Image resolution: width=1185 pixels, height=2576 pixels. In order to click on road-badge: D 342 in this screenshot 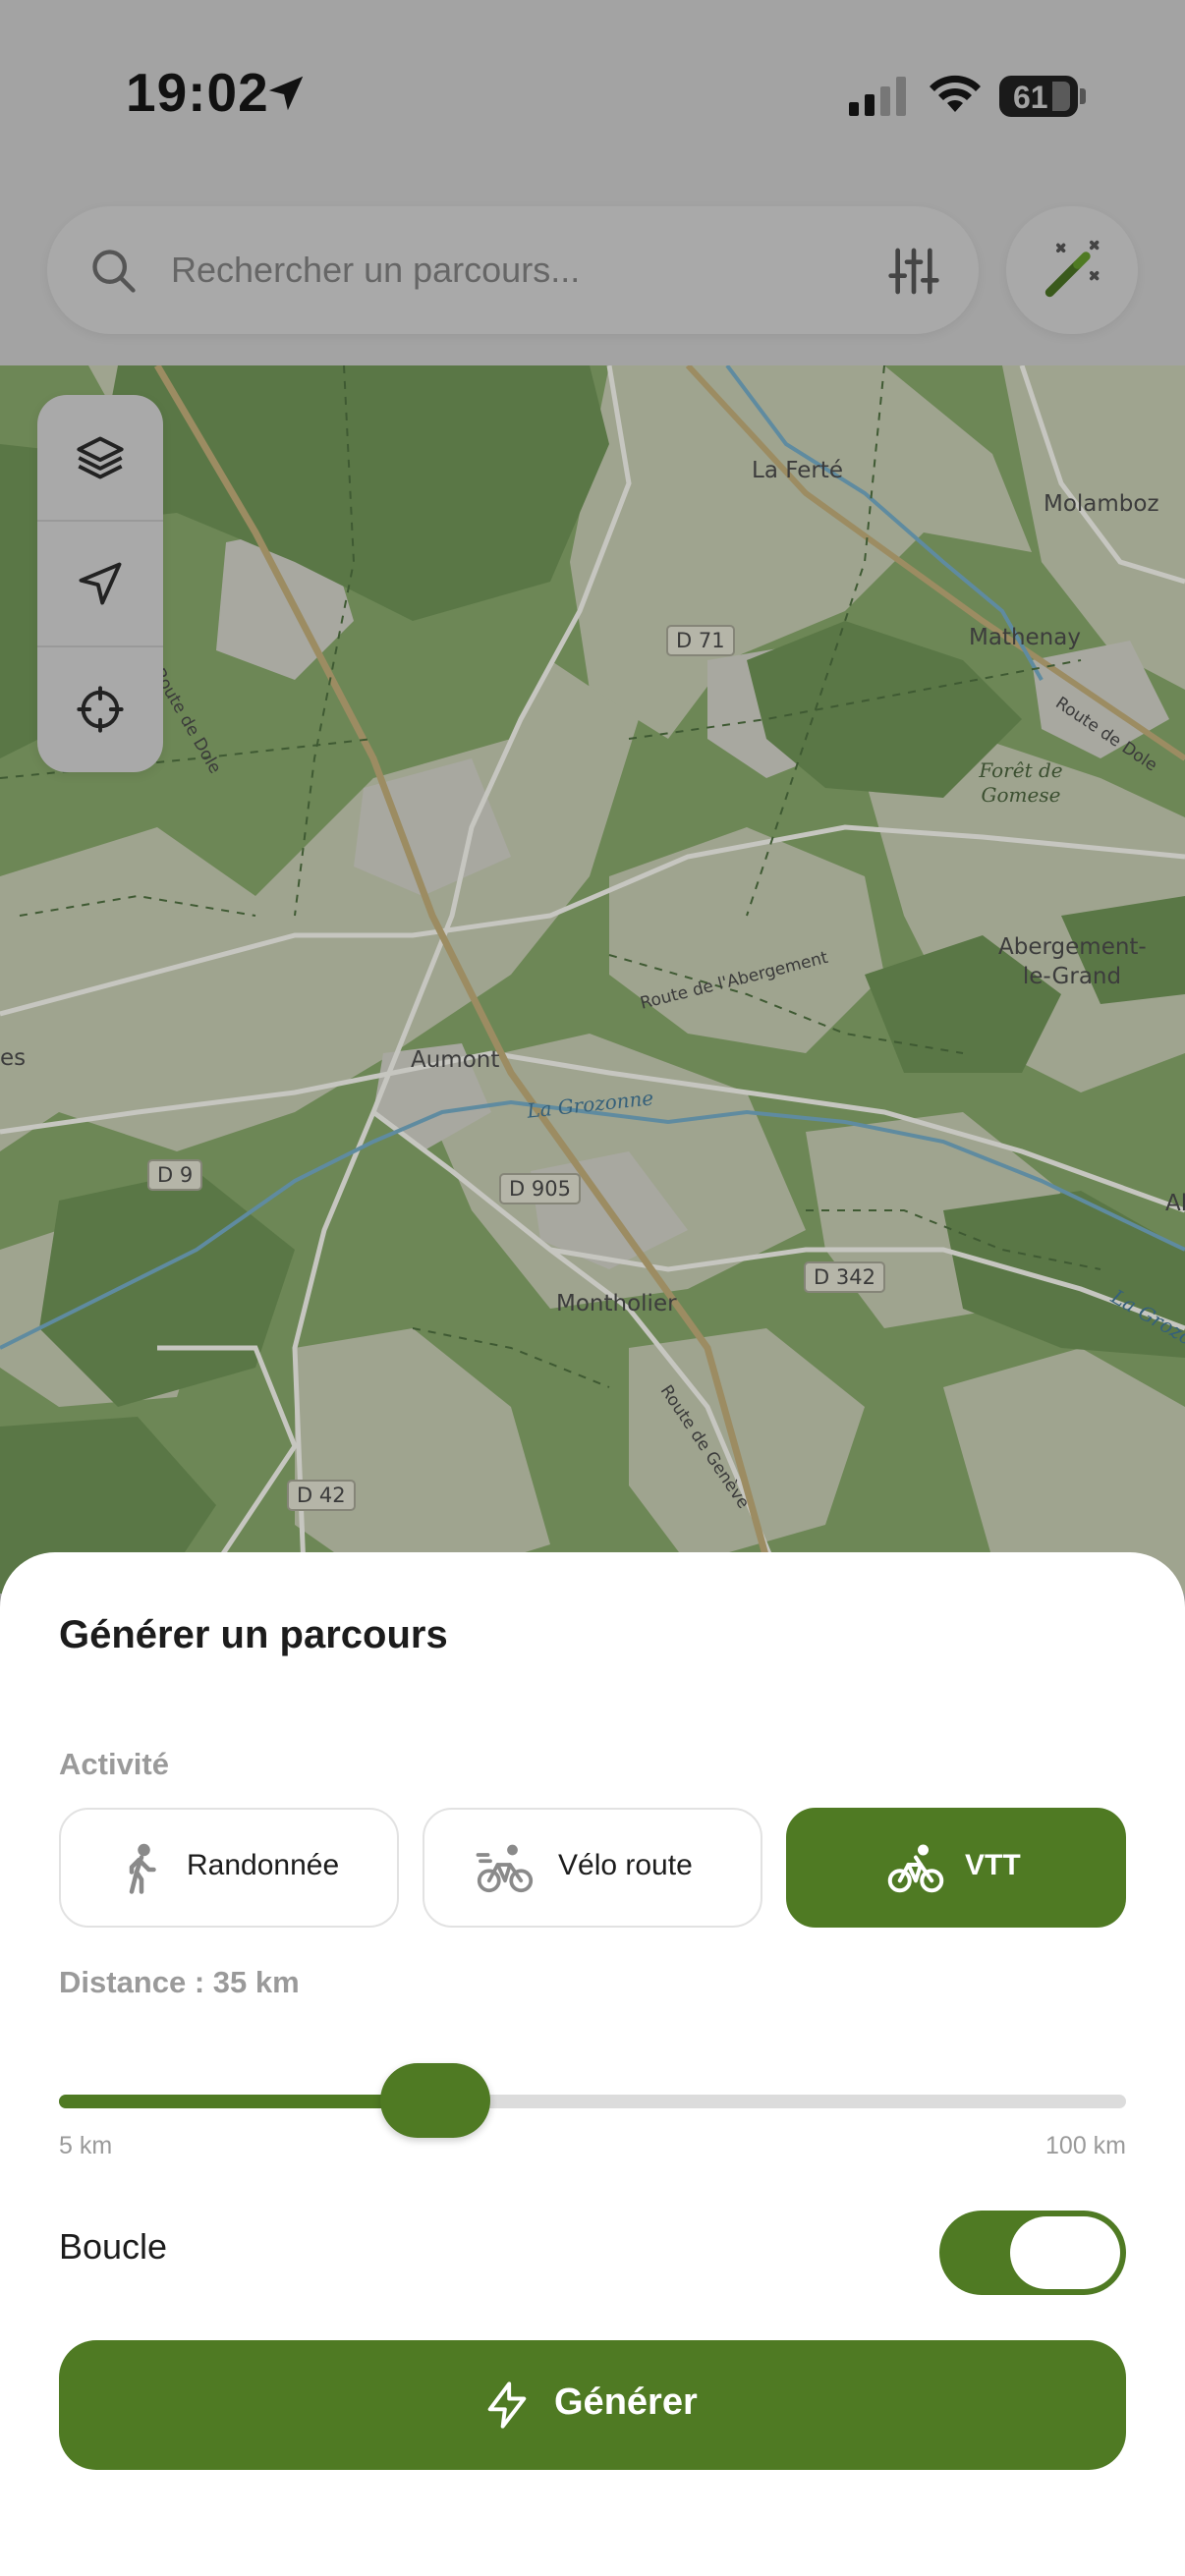, I will do `click(845, 1277)`.